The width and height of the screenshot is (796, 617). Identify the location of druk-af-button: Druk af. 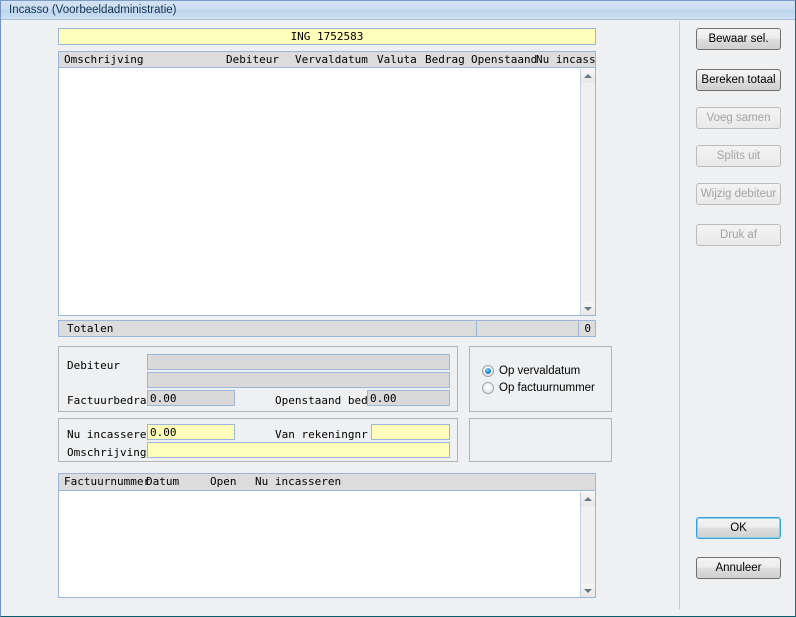
(738, 235).